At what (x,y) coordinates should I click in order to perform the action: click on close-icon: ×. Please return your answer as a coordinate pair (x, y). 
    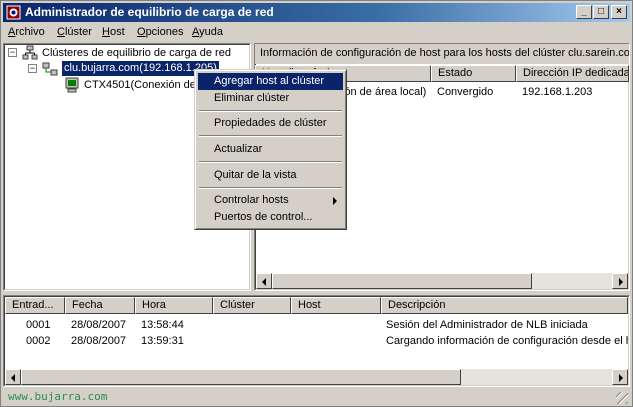
    Looking at the image, I should click on (619, 11).